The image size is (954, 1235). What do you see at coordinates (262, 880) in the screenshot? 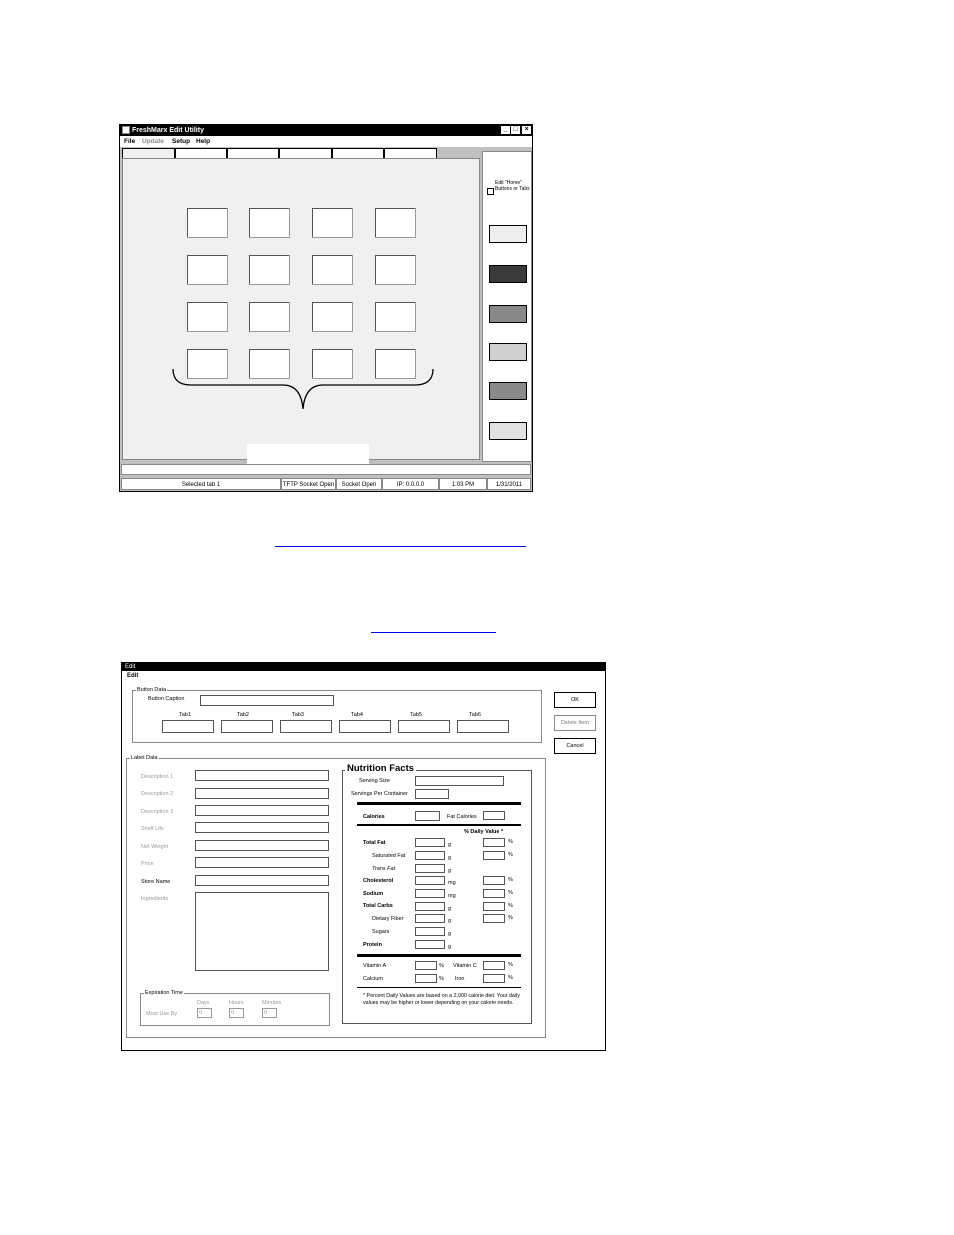
I see `store-name-input` at bounding box center [262, 880].